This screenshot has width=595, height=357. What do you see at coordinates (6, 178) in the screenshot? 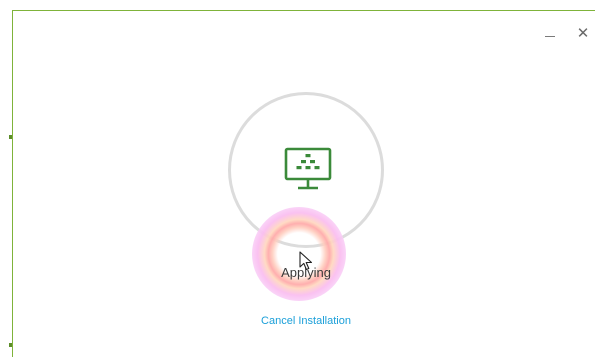
I see `background-frame-left` at bounding box center [6, 178].